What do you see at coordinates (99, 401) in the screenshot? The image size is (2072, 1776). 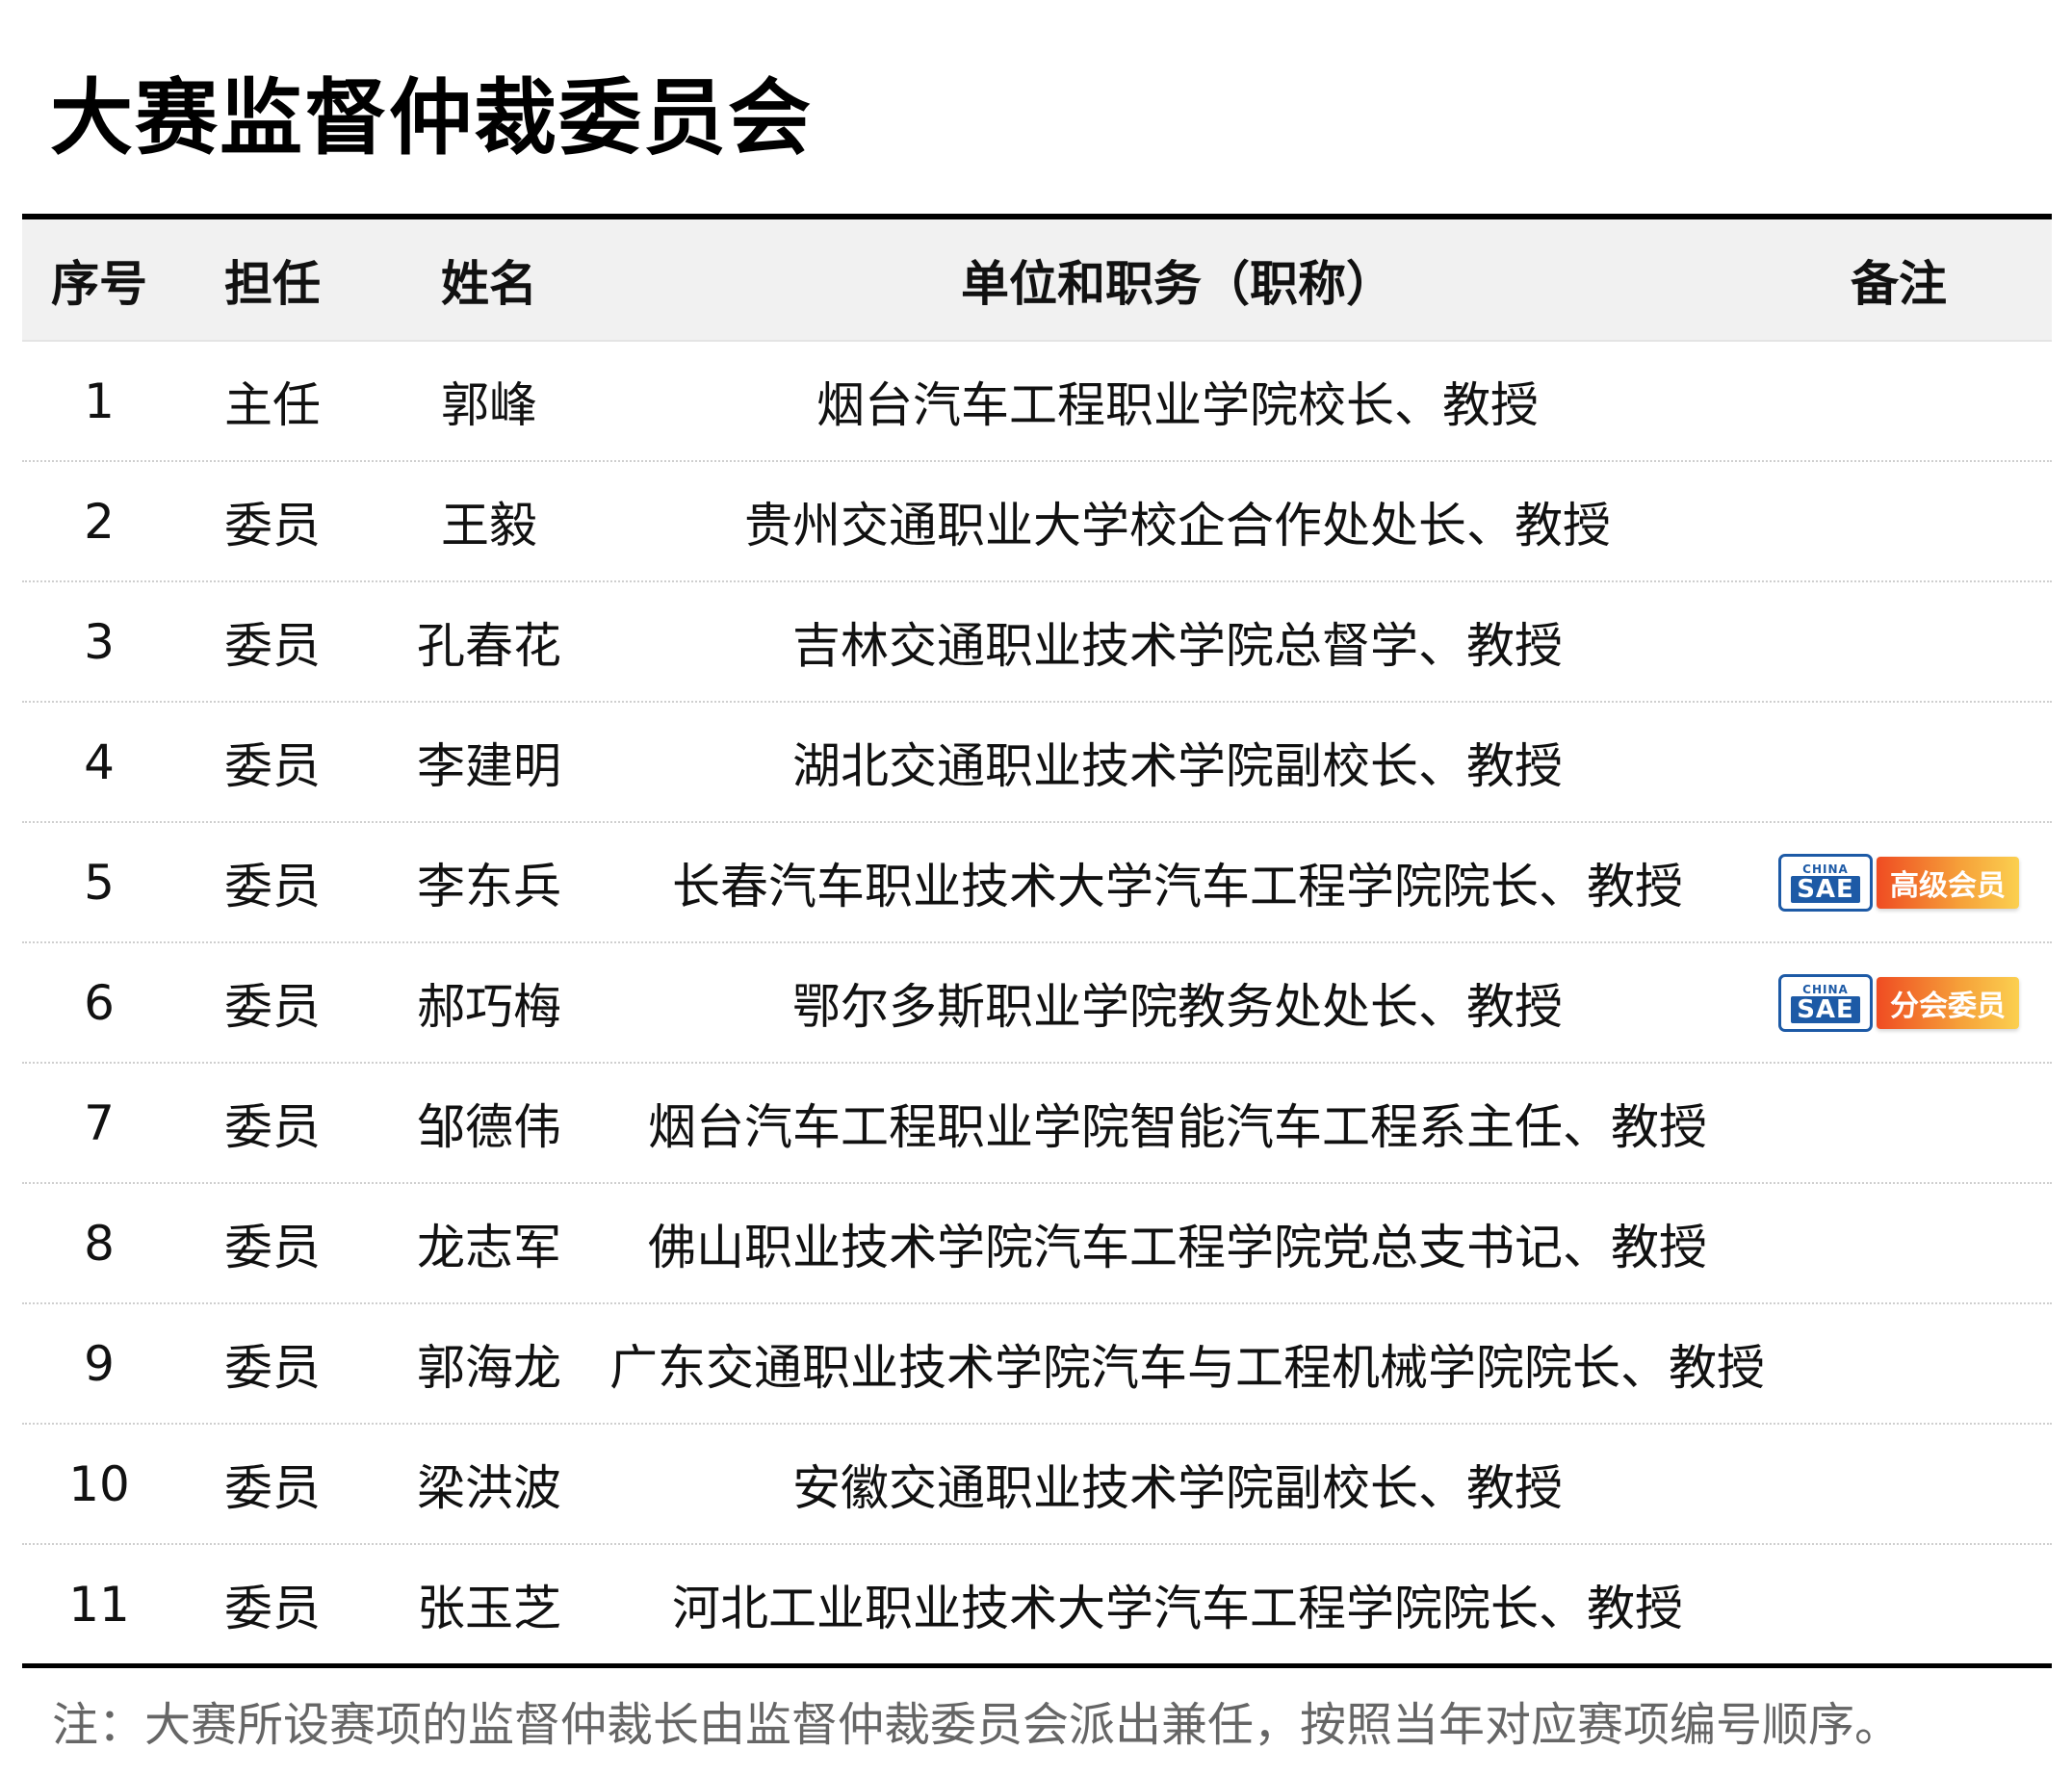 I see `row-index: 1` at bounding box center [99, 401].